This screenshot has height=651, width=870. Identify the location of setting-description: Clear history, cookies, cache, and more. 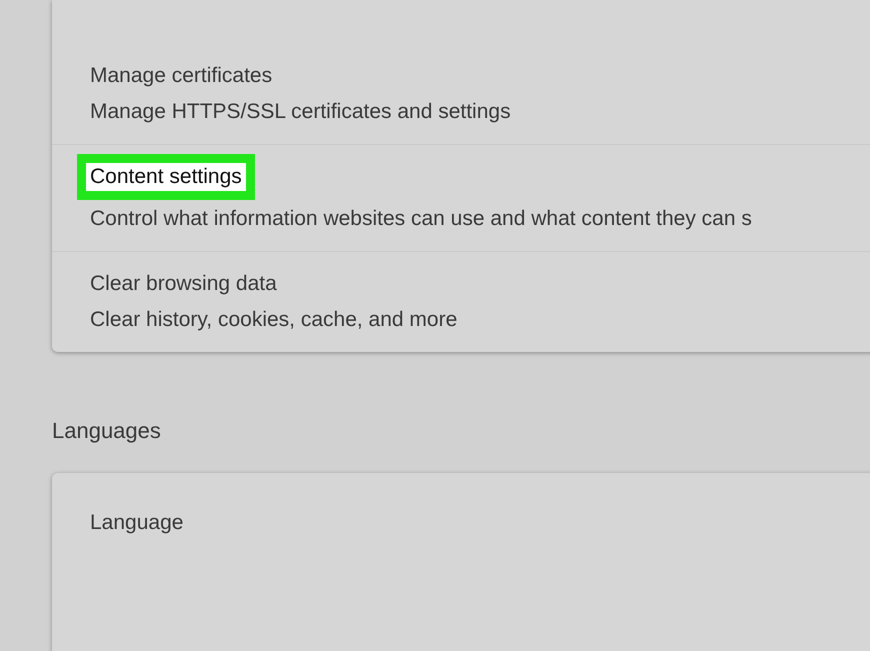
(274, 320).